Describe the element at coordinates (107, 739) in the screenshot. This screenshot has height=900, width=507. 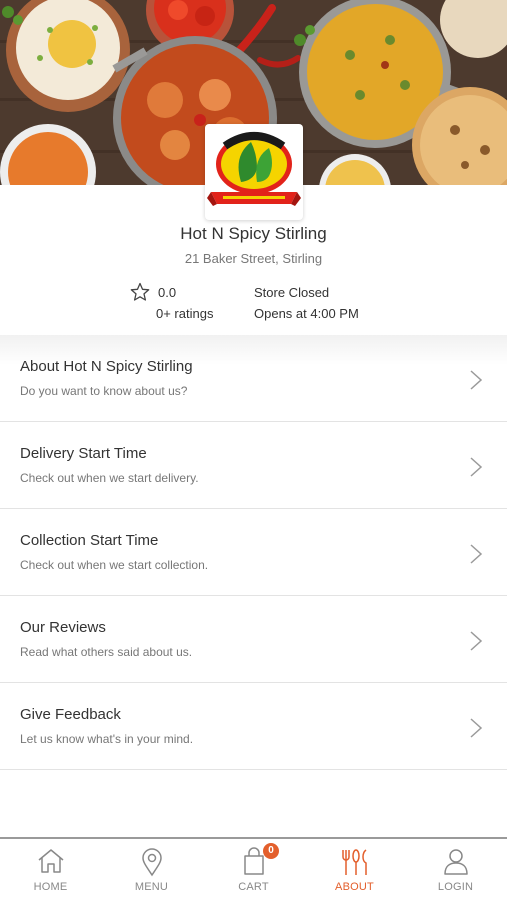
I see `menu-item-subtitle: Let us know what's in your mind.` at that location.